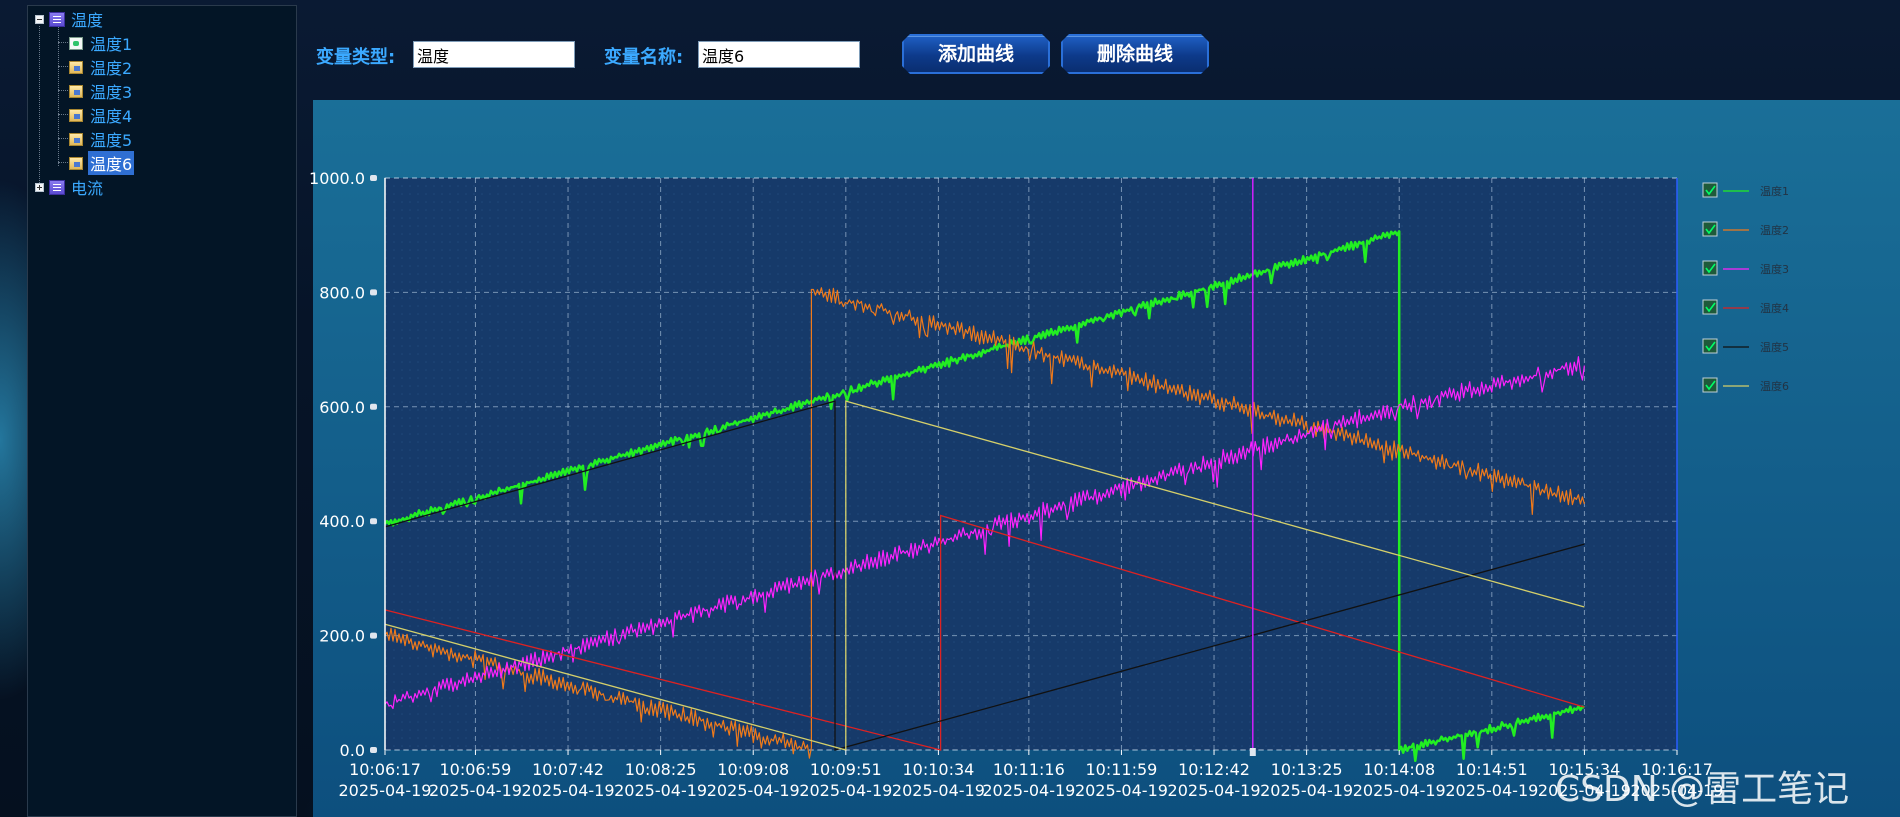  I want to click on y-tick-label: 0.0, so click(352, 750).